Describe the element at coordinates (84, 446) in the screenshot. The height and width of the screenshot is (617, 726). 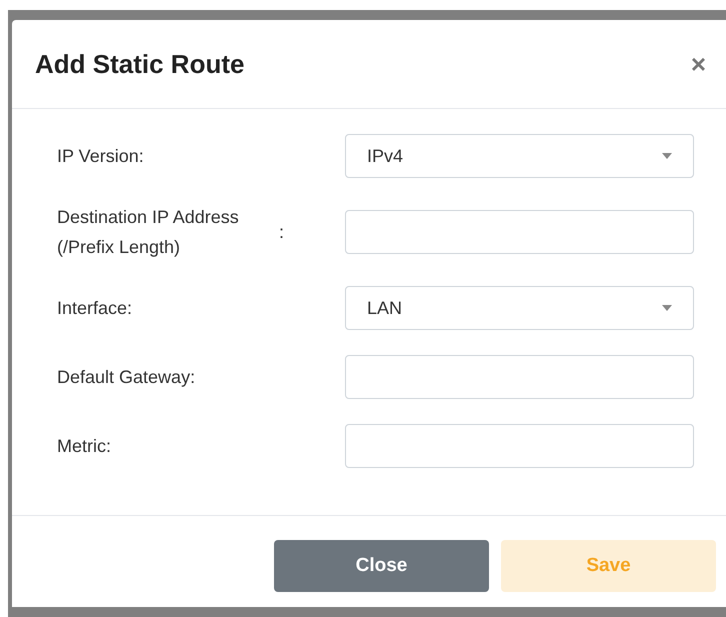
I see `field-label: Metric:` at that location.